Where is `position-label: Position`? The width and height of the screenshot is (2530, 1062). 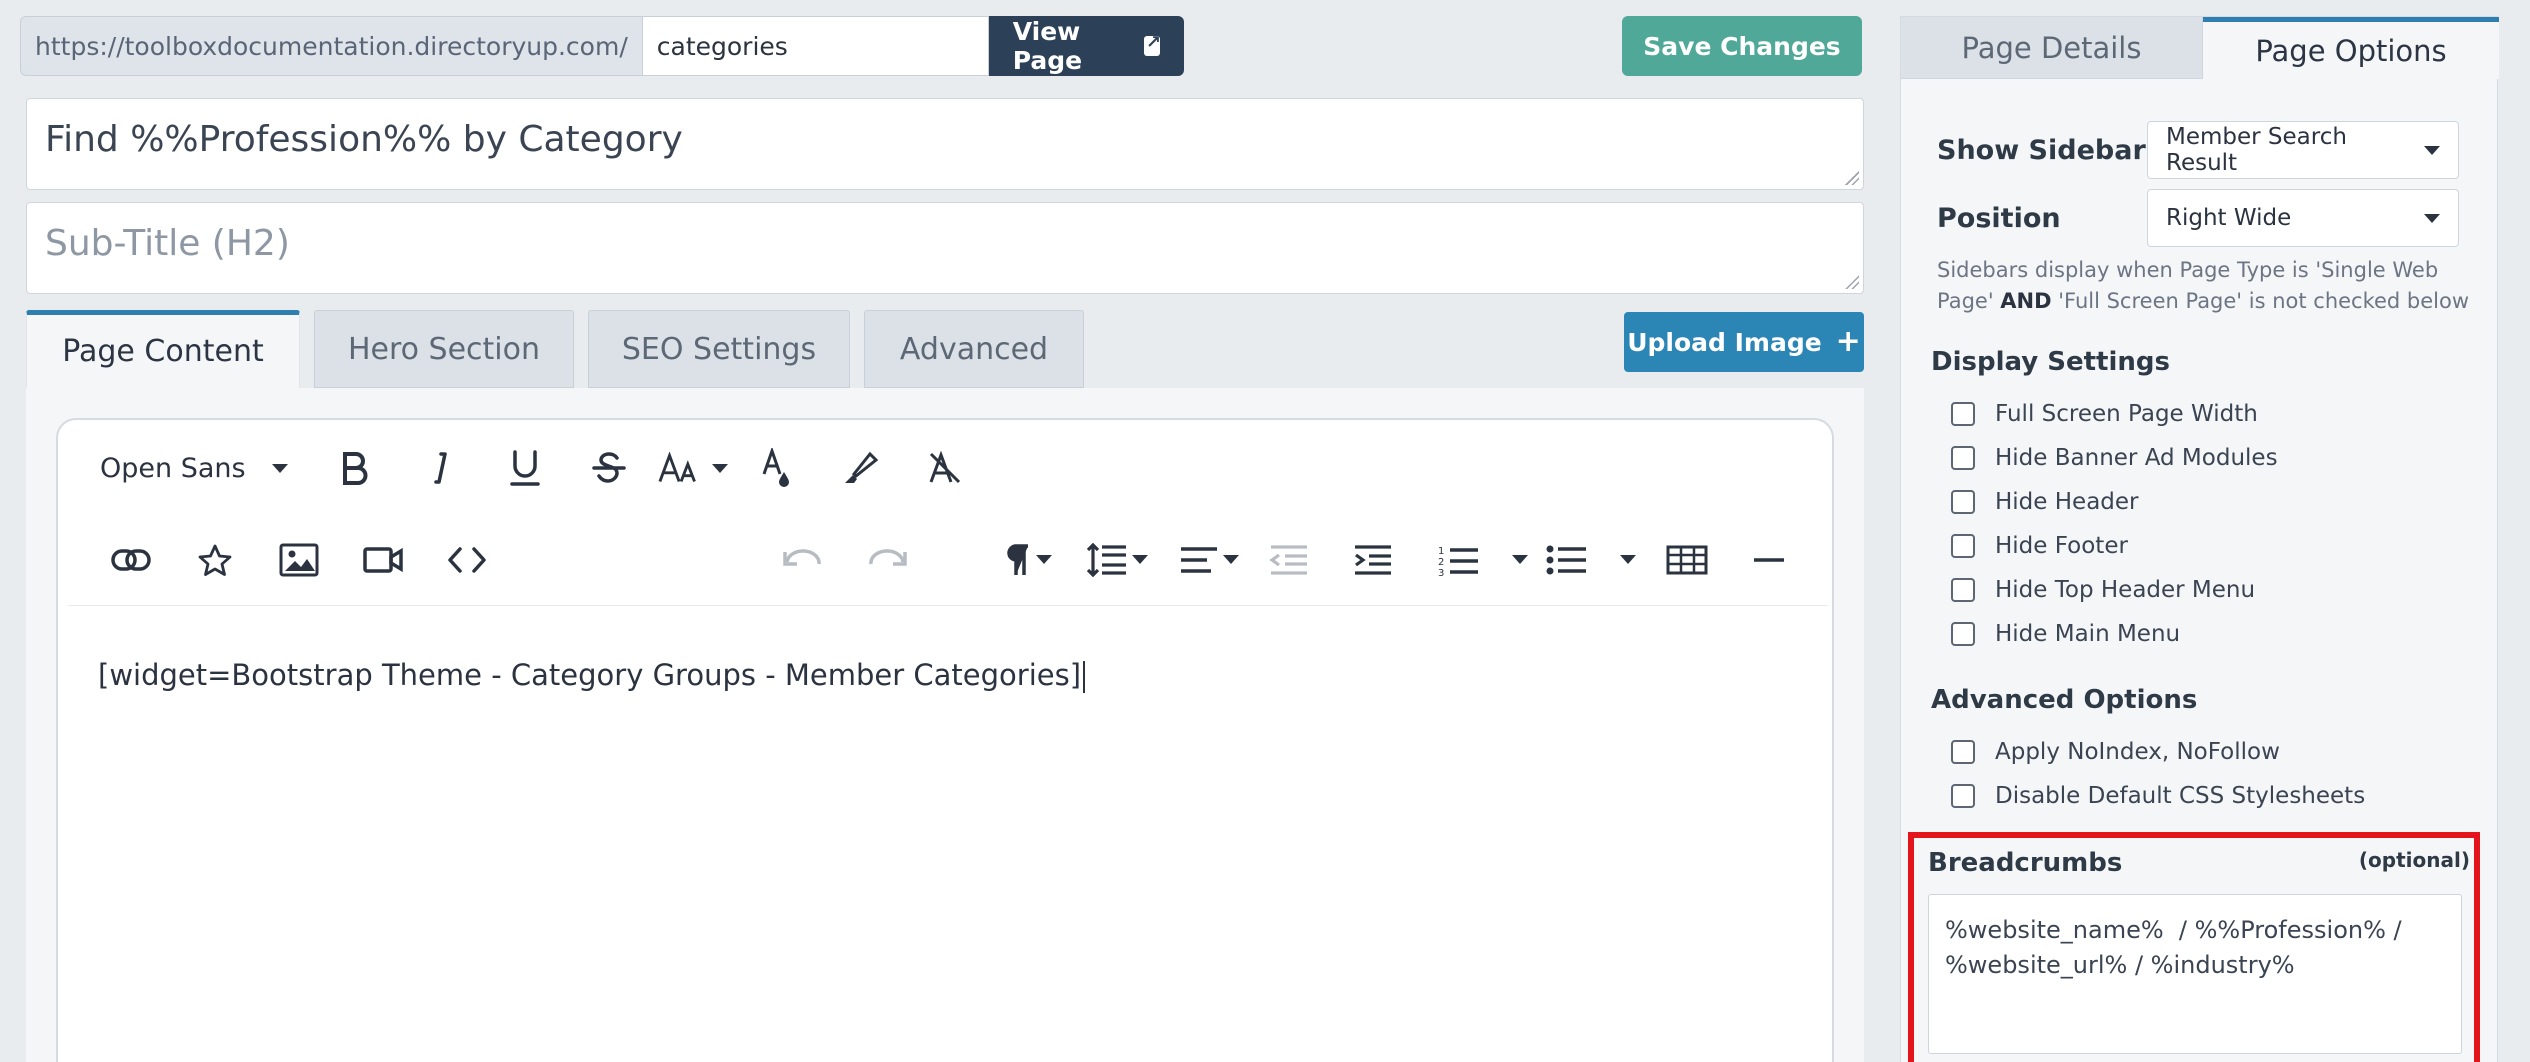
position-label: Position is located at coordinates (1999, 218).